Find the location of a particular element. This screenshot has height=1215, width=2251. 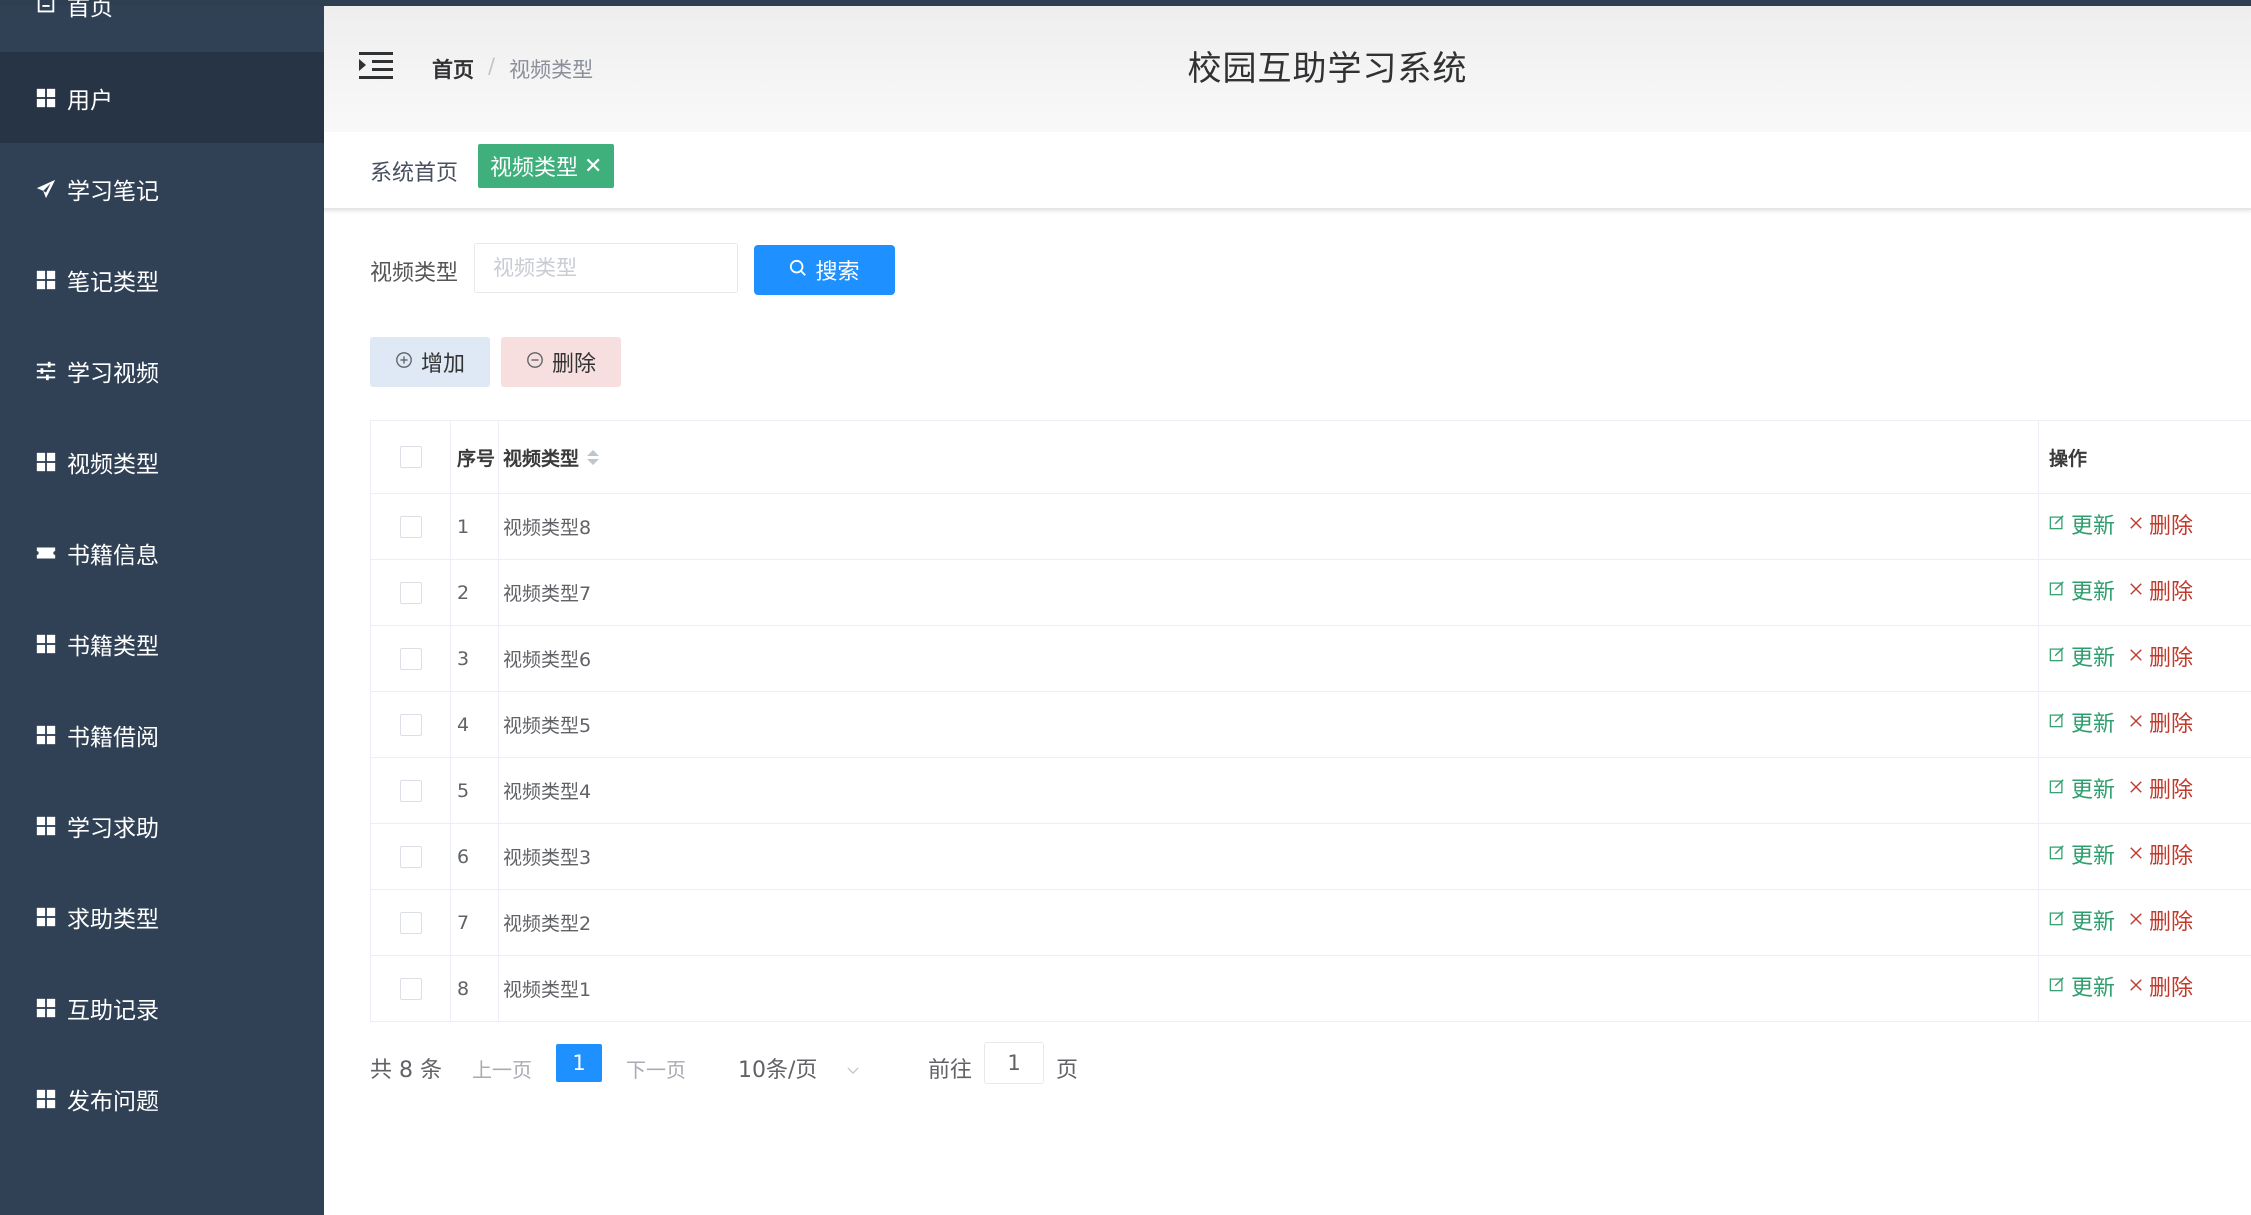

sidebar-item-label: 视频类型 is located at coordinates (113, 464).